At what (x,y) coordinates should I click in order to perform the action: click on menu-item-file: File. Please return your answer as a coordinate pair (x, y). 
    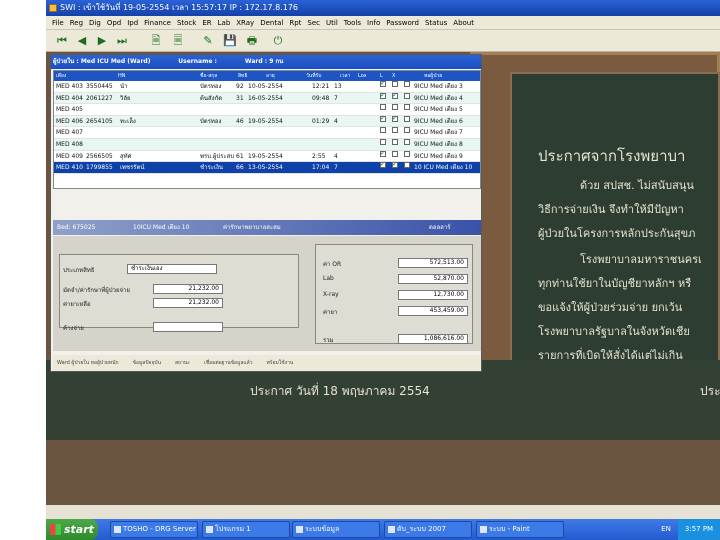
    Looking at the image, I should click on (58, 23).